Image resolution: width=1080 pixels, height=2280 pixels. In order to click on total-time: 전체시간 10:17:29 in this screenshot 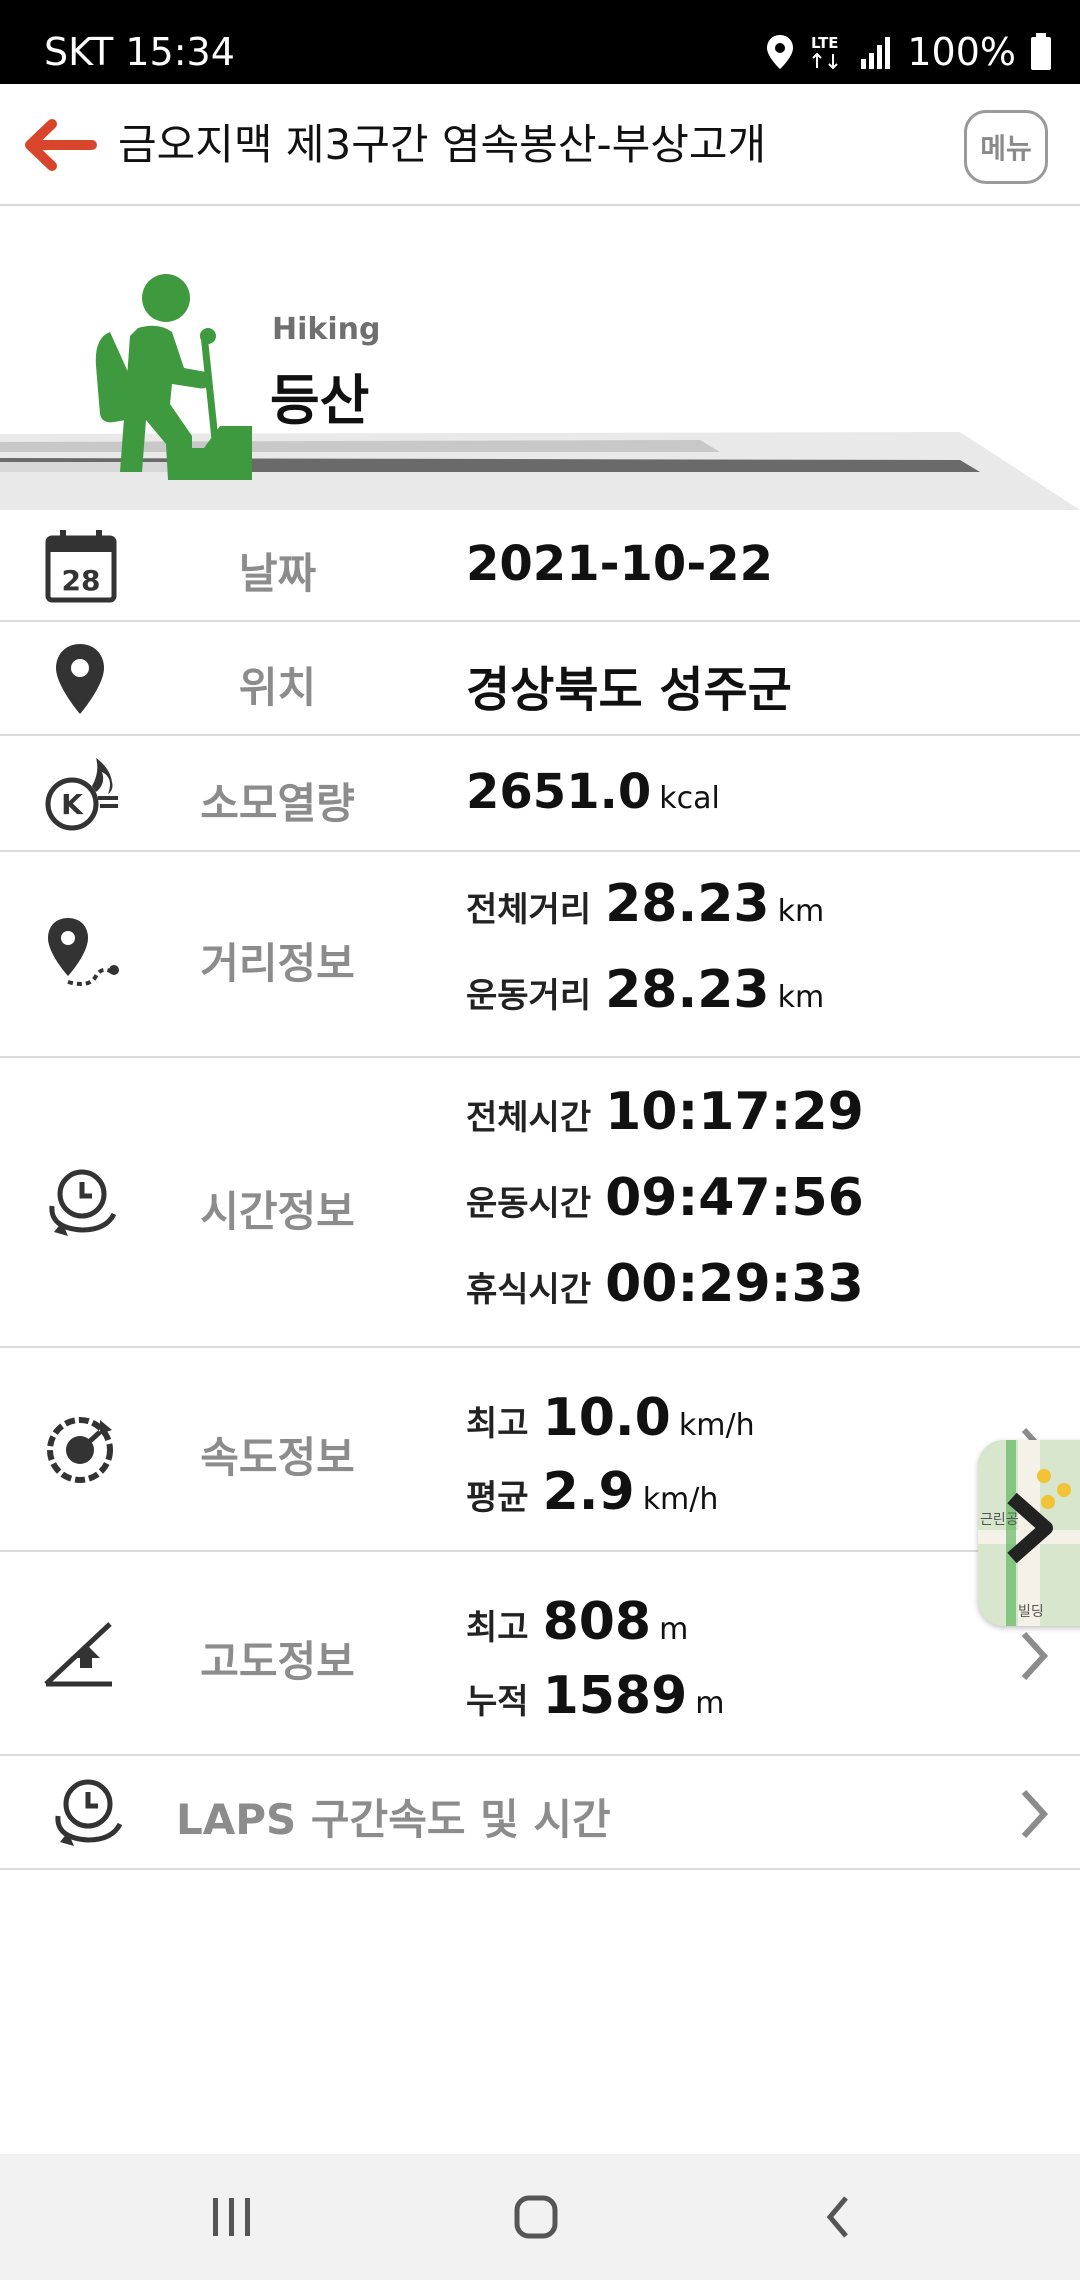, I will do `click(665, 1112)`.